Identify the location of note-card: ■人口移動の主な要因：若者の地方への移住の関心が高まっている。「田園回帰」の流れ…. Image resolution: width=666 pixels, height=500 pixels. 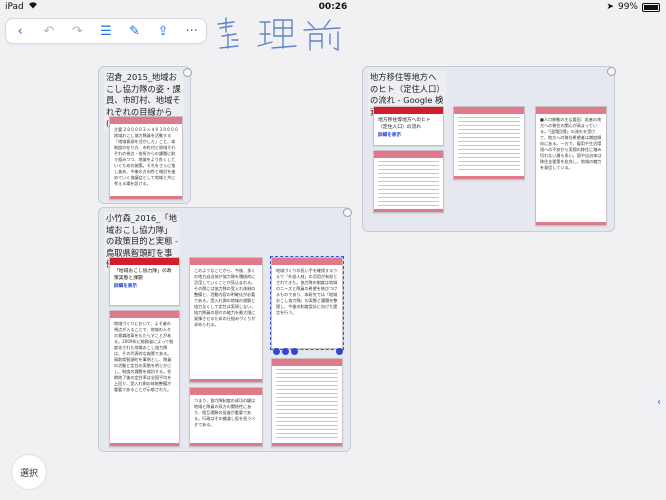
(571, 166).